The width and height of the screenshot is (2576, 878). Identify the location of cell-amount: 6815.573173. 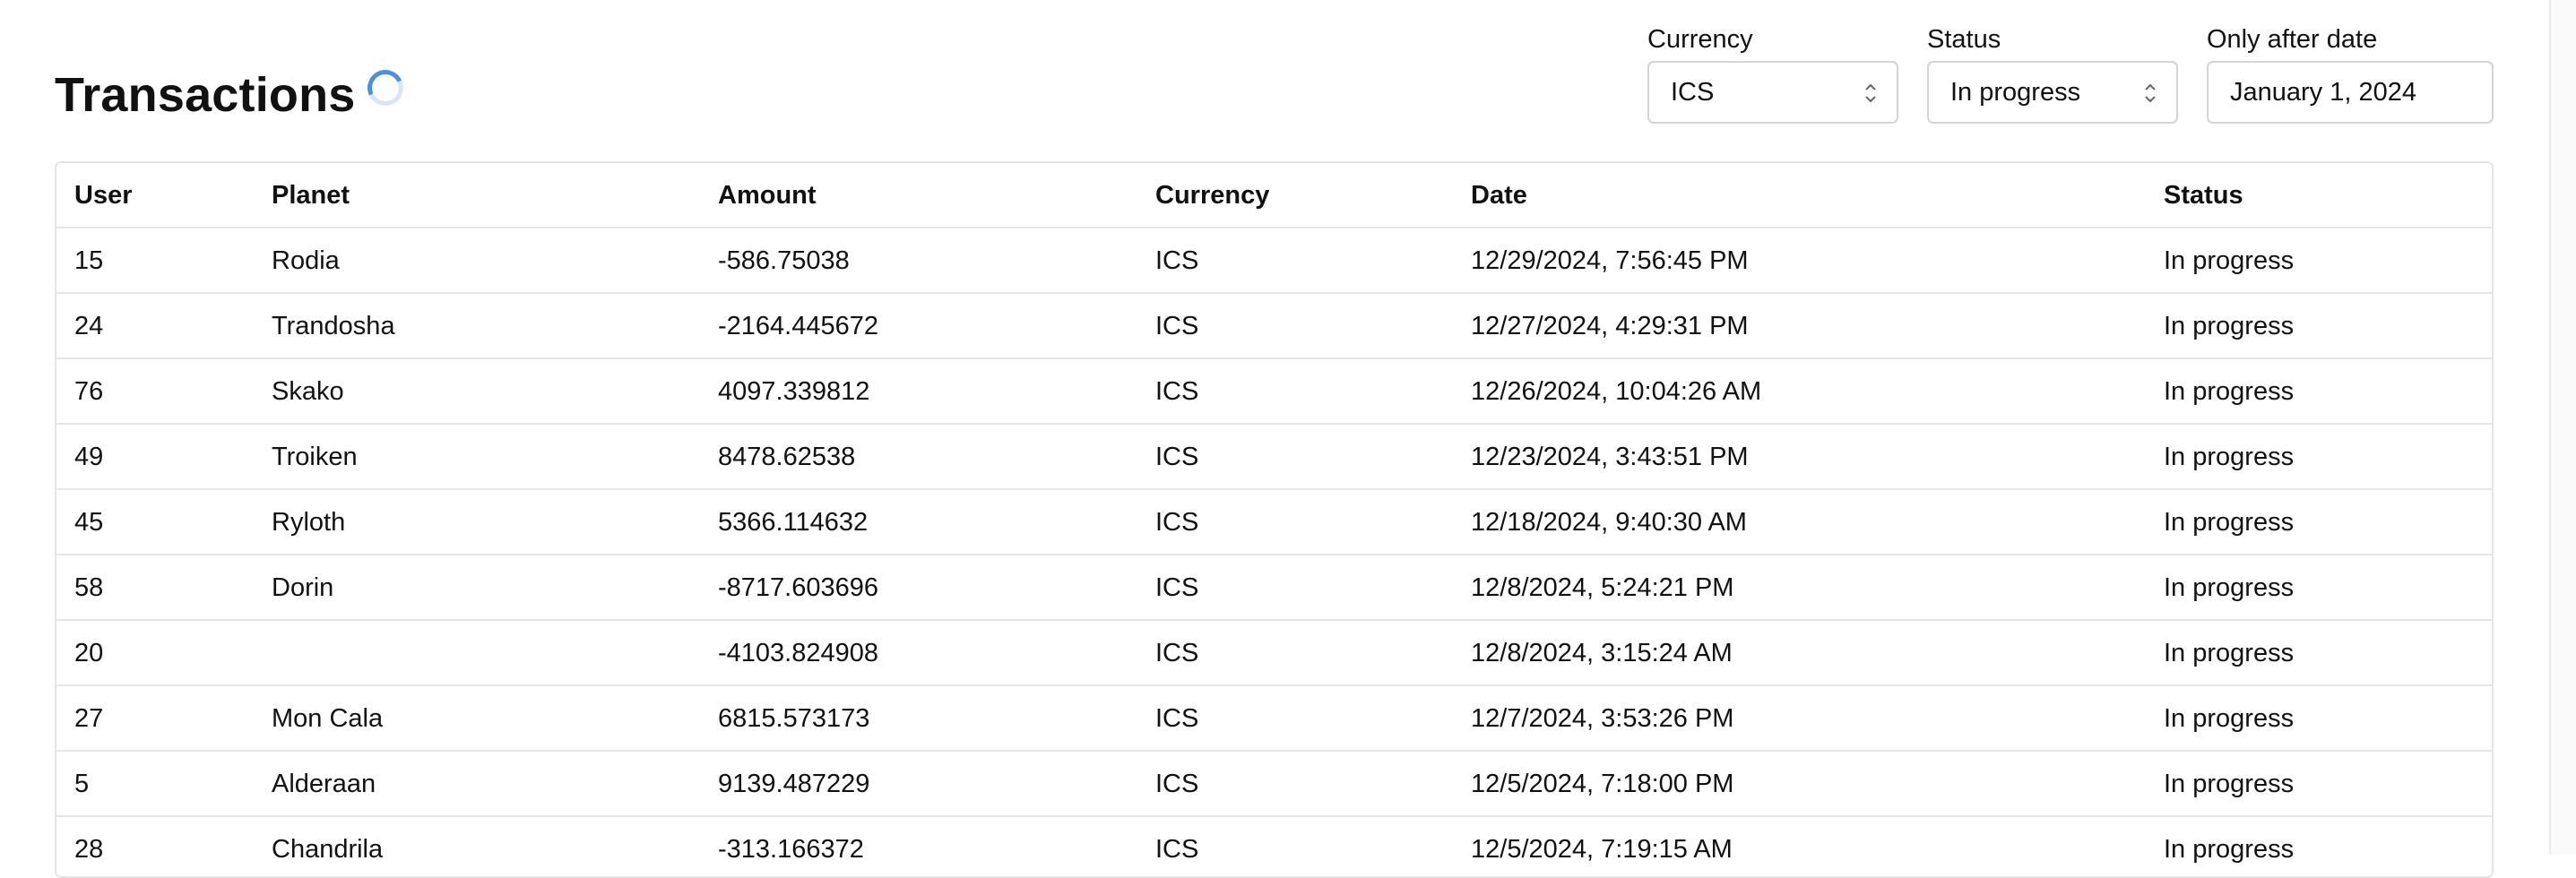
(794, 718).